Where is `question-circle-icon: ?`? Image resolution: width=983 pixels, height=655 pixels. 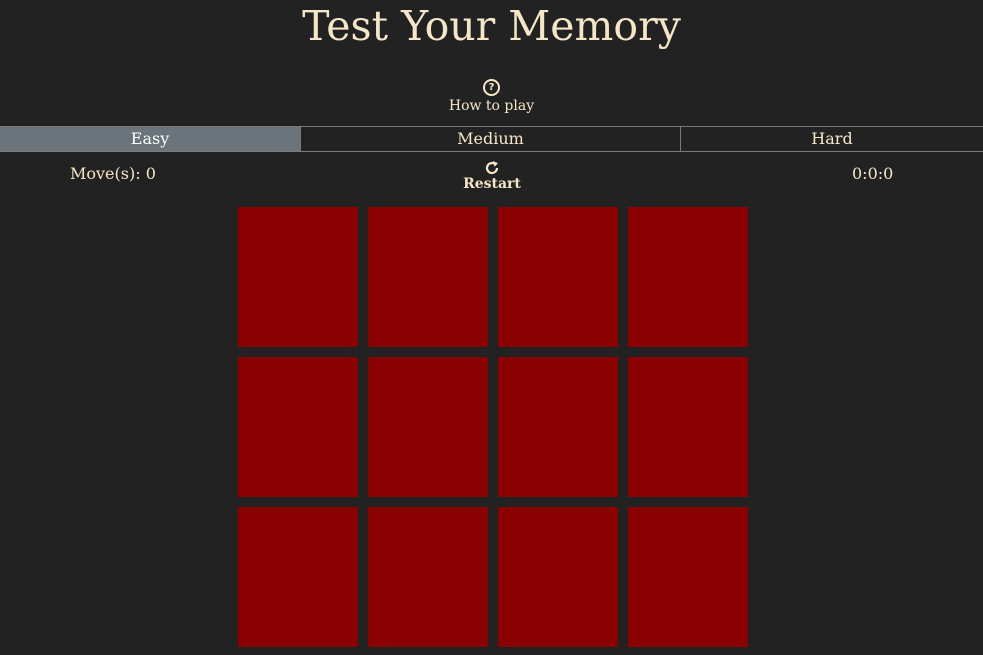 question-circle-icon: ? is located at coordinates (491, 87).